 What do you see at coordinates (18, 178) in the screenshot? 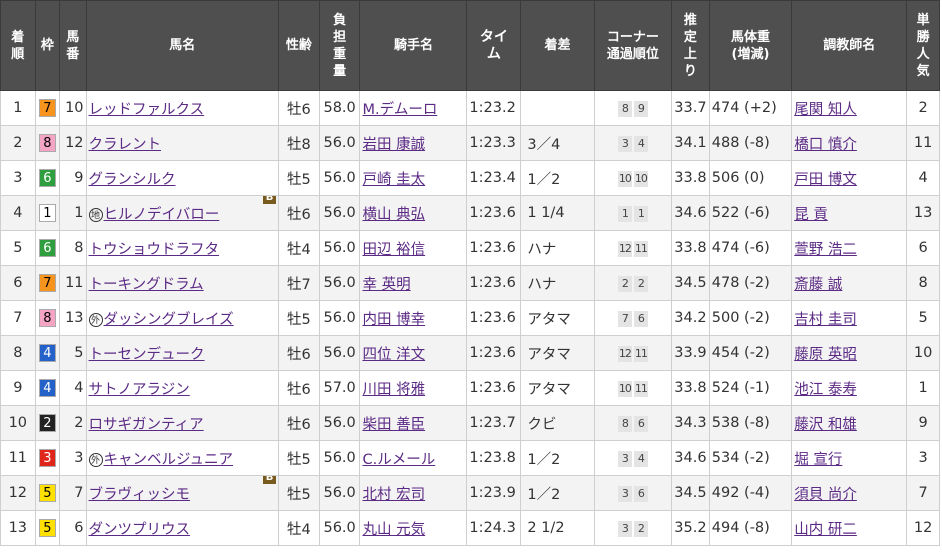
I see `rank-cell: 3` at bounding box center [18, 178].